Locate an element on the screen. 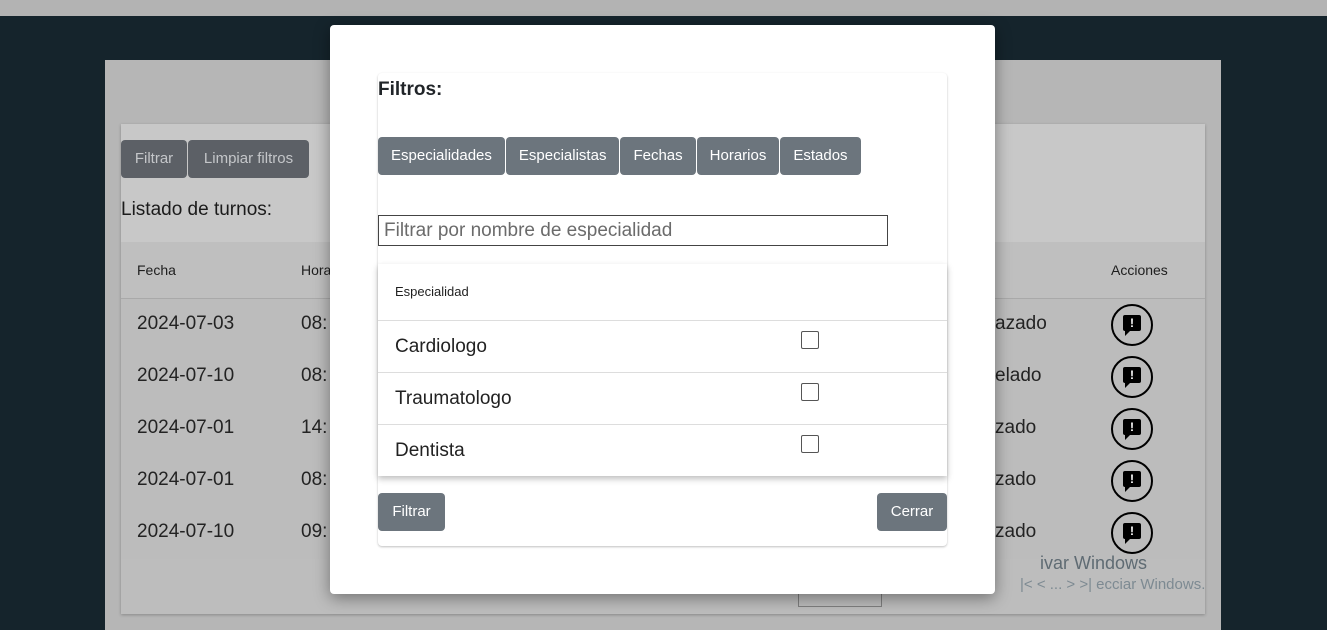 The image size is (1327, 630). tab-especialistas: Especialistas is located at coordinates (562, 156).